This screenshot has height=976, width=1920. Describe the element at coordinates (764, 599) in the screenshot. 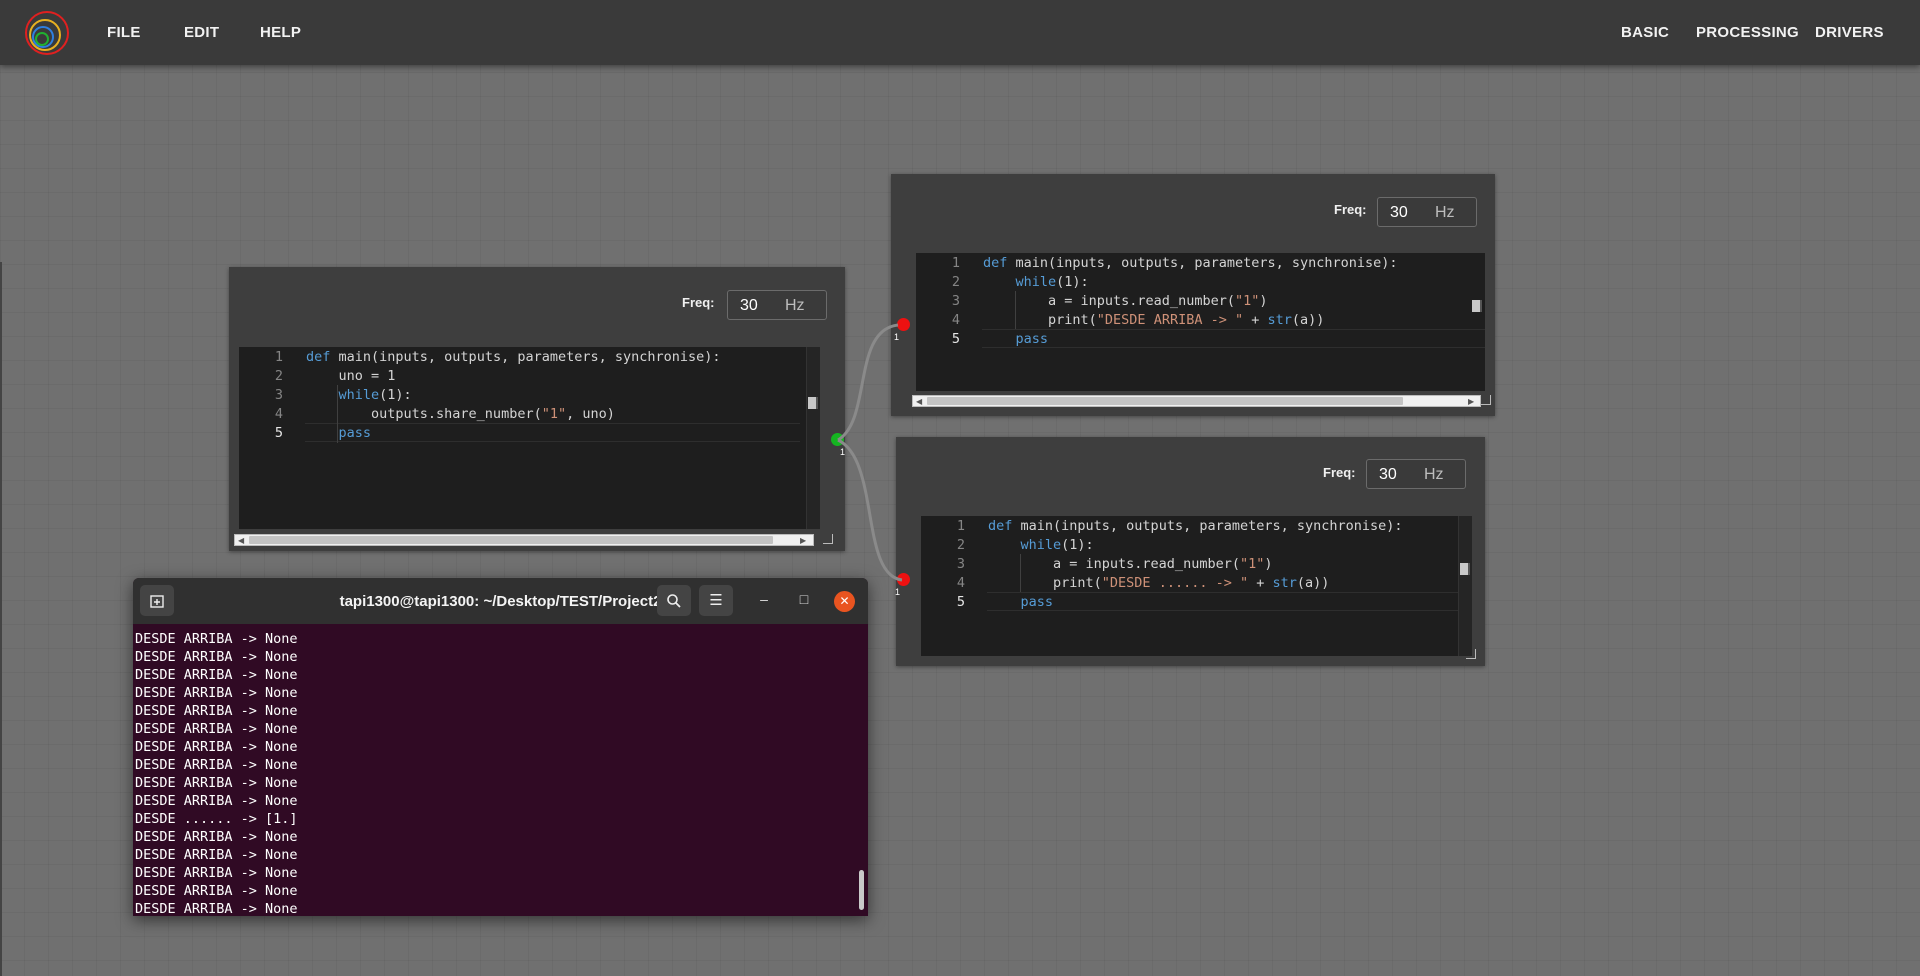

I see `minimize-icon: –` at that location.